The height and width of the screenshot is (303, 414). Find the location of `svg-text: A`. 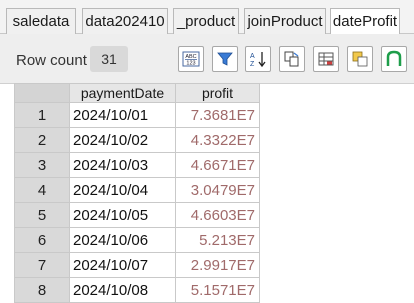

svg-text: A is located at coordinates (252, 56).